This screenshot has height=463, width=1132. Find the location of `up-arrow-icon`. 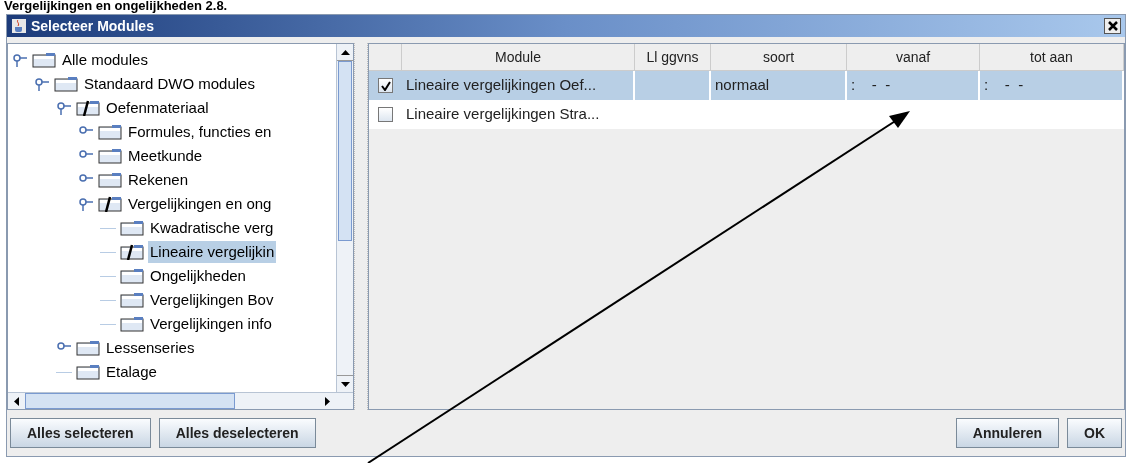

up-arrow-icon is located at coordinates (345, 52).